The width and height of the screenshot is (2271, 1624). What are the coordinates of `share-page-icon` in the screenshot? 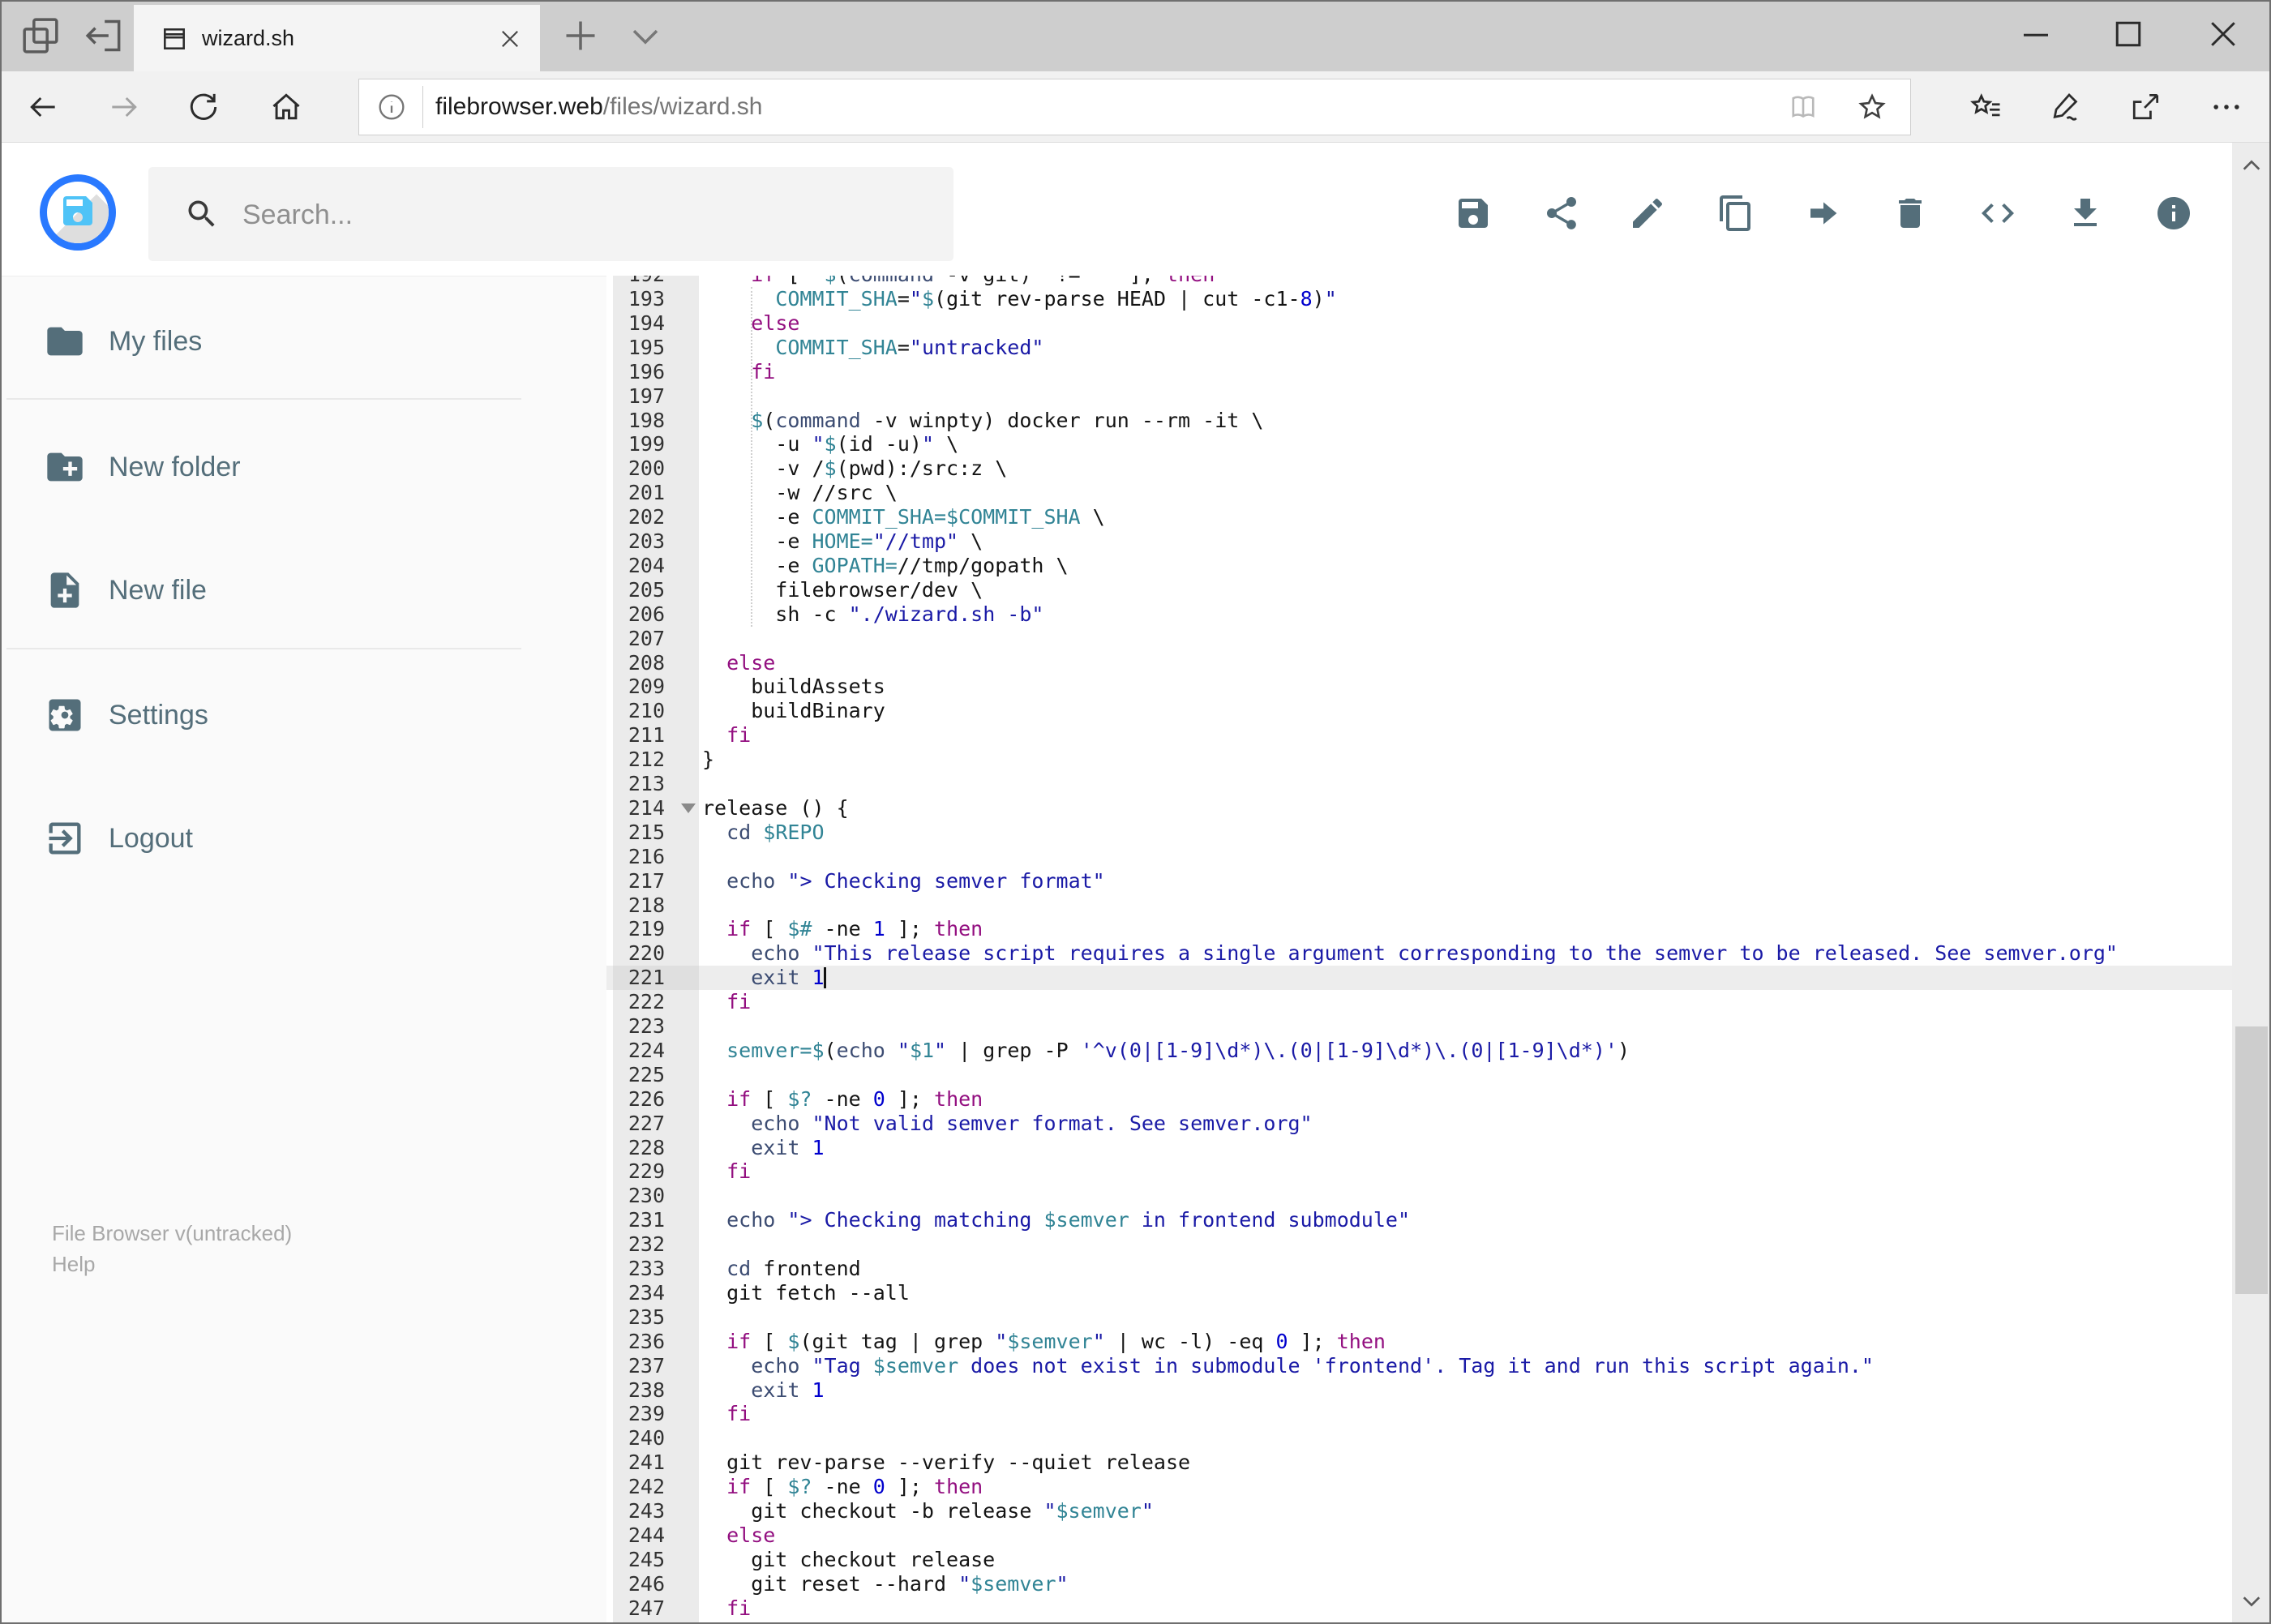 It's located at (2145, 107).